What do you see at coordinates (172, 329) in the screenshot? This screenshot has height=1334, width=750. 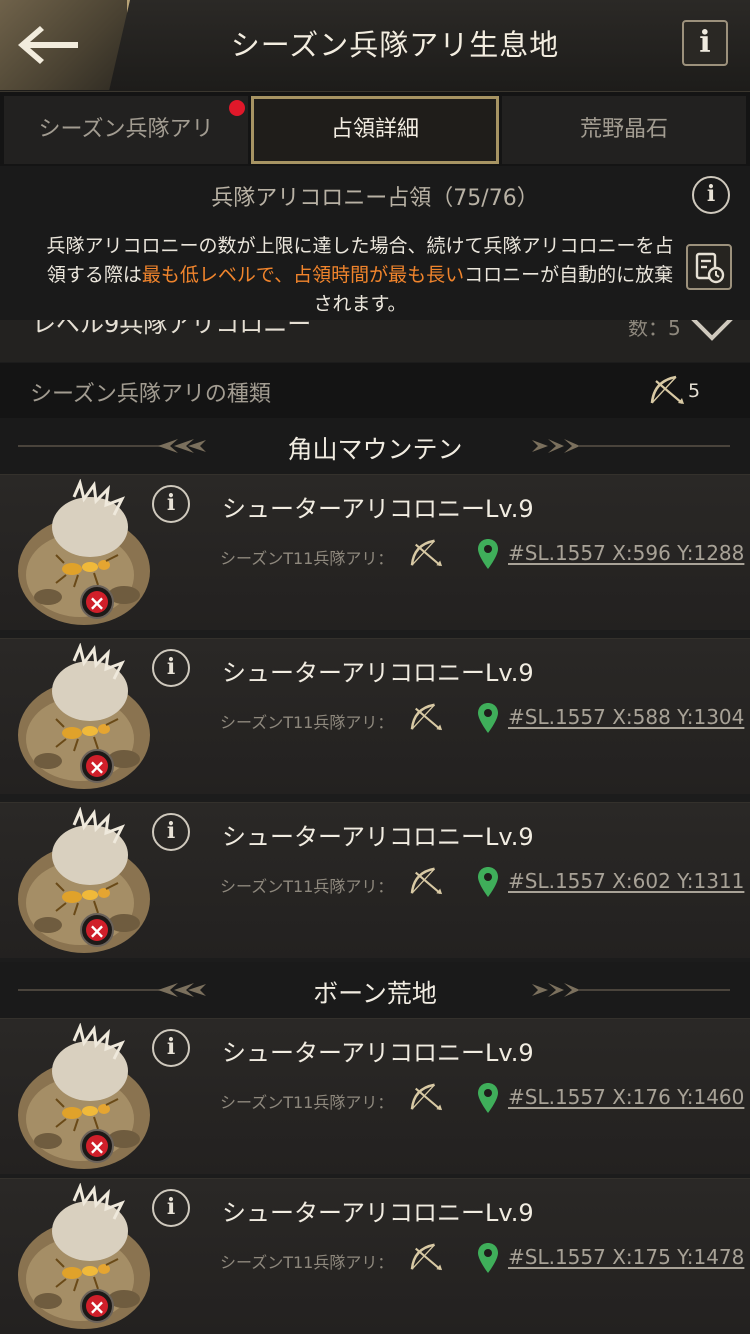 I see `level-group-label: レベル9兵隊アリコロニー` at bounding box center [172, 329].